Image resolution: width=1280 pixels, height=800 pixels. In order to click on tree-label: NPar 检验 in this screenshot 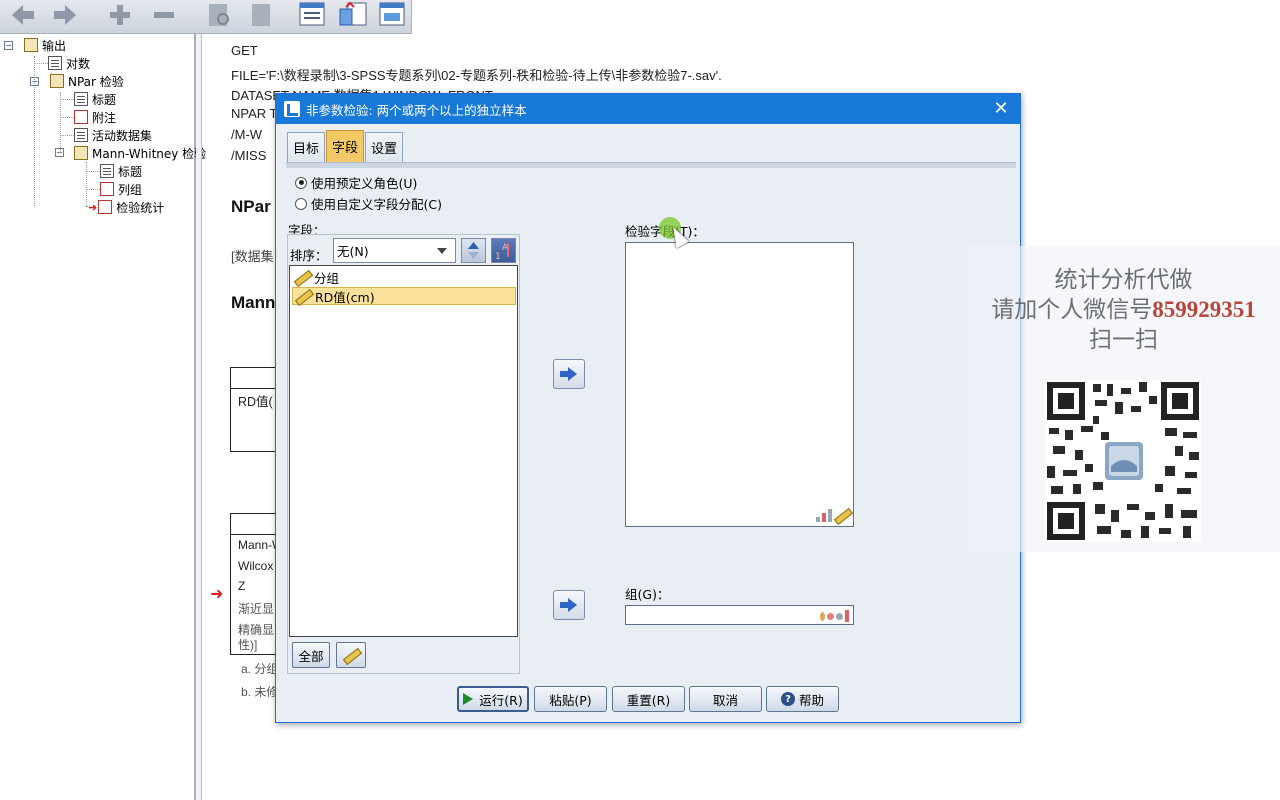, I will do `click(96, 81)`.